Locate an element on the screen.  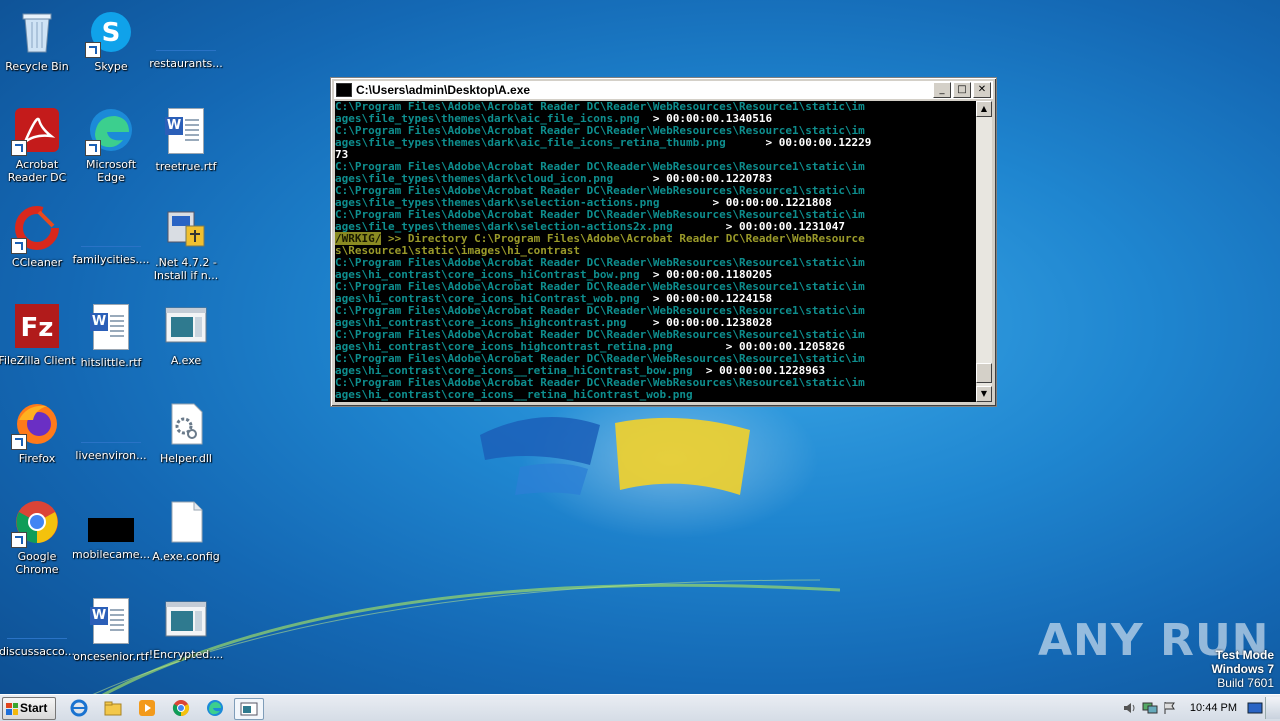
notification-icon is located at coordinates (1255, 708).